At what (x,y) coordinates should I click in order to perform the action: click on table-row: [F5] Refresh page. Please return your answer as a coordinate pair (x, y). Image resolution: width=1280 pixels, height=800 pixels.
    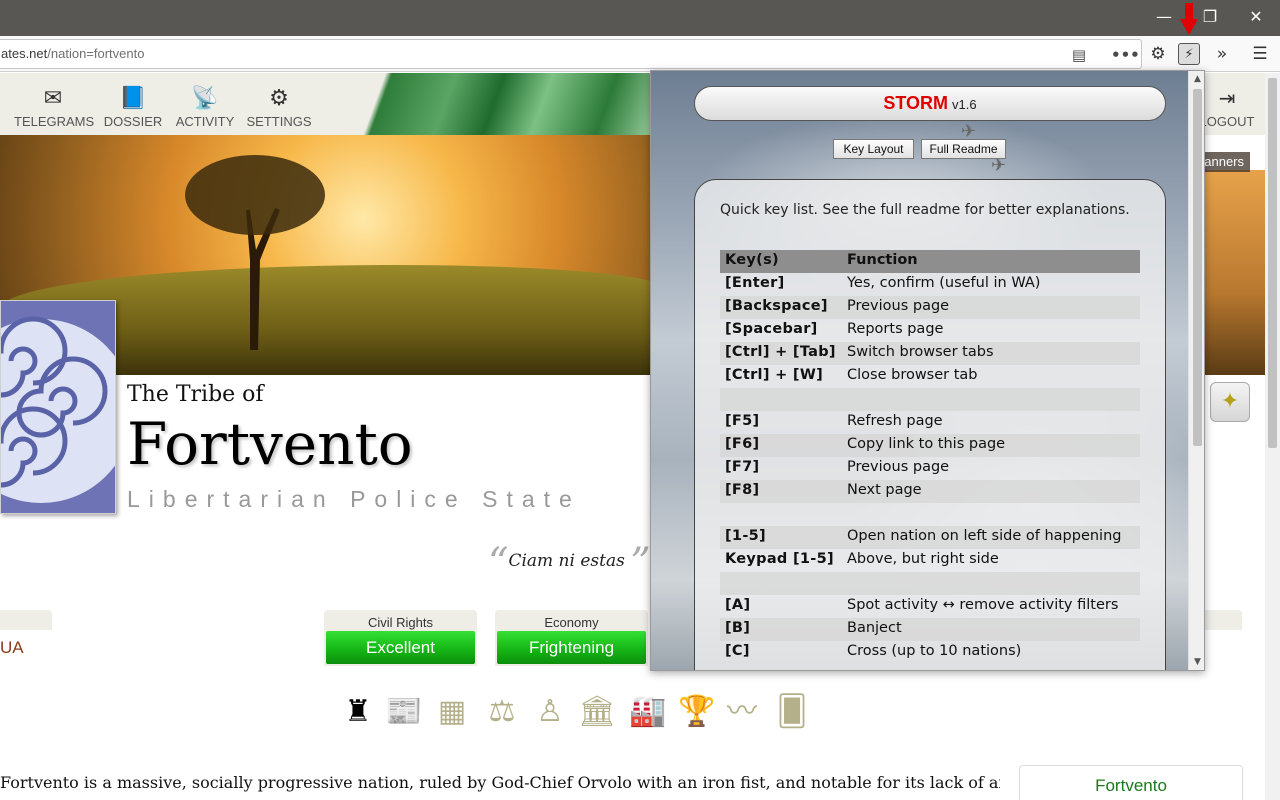
    Looking at the image, I should click on (930, 422).